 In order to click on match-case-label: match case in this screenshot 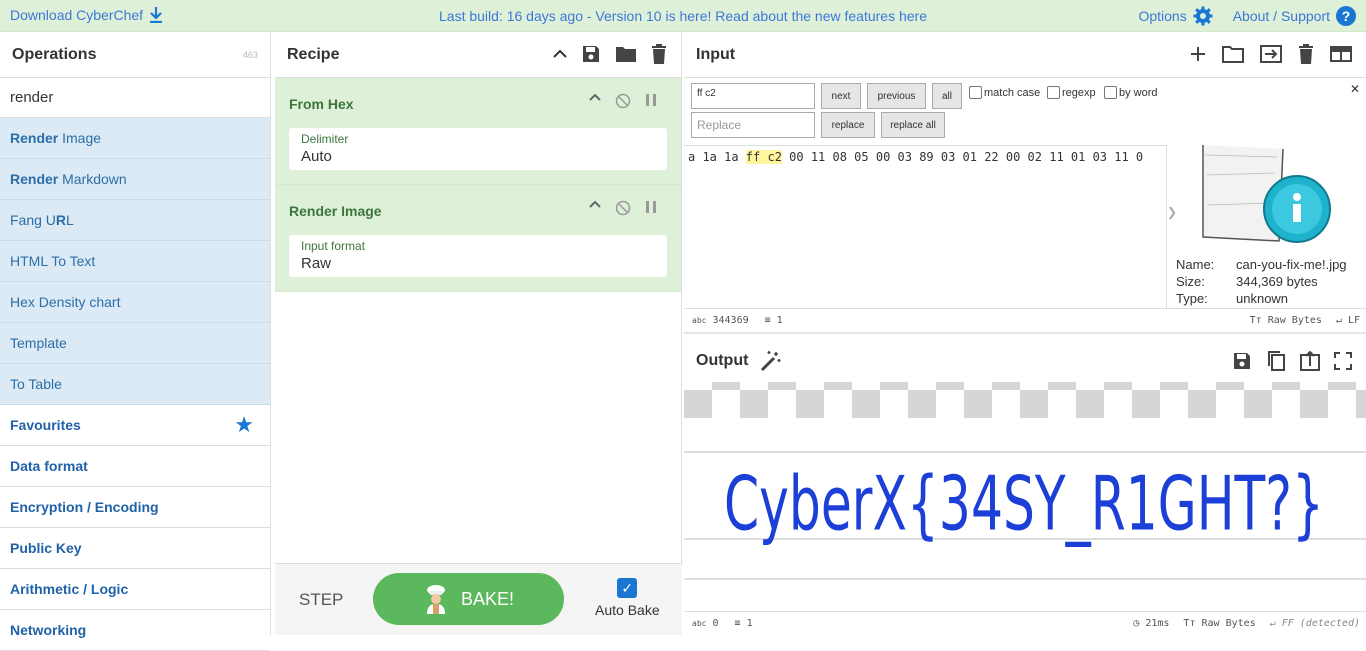, I will do `click(1012, 92)`.